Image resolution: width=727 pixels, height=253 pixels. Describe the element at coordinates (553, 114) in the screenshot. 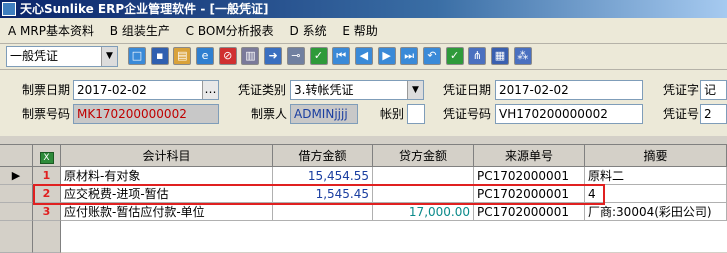

I see `cert-no-value: VH170200000002` at that location.